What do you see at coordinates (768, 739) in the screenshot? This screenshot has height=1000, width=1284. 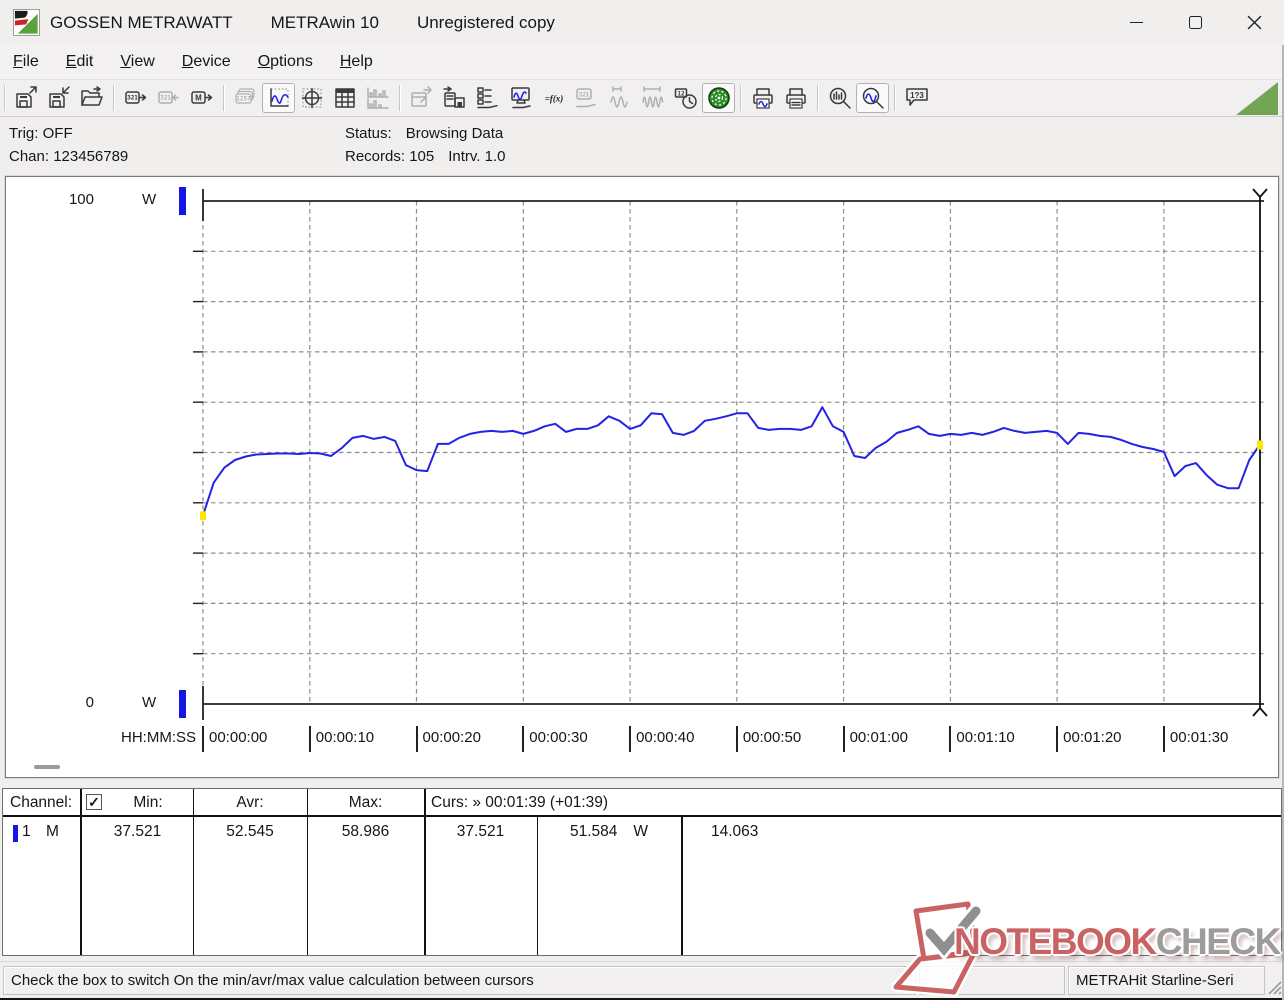 I see `x-tick-label: 00:00:50` at bounding box center [768, 739].